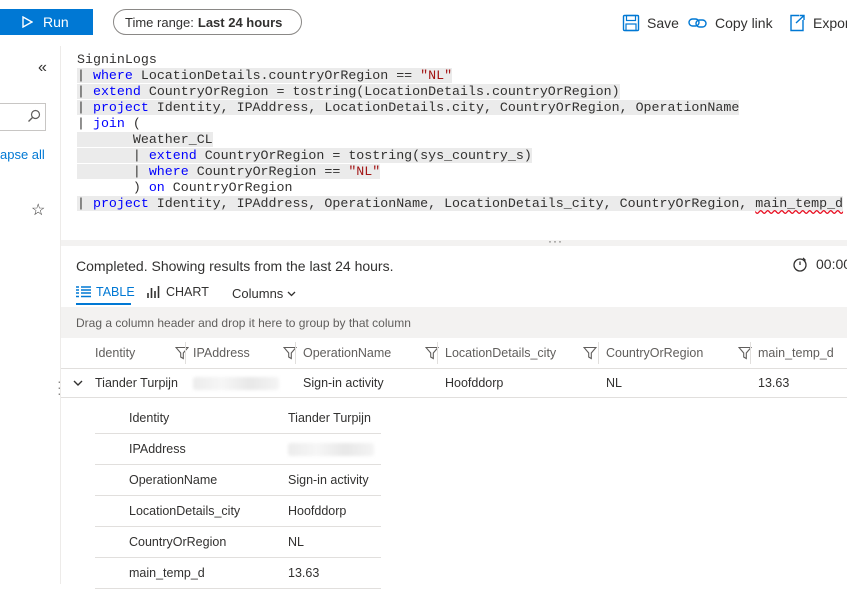  What do you see at coordinates (500, 353) in the screenshot?
I see `column-header-locationdetails_city: LocationDetails_city` at bounding box center [500, 353].